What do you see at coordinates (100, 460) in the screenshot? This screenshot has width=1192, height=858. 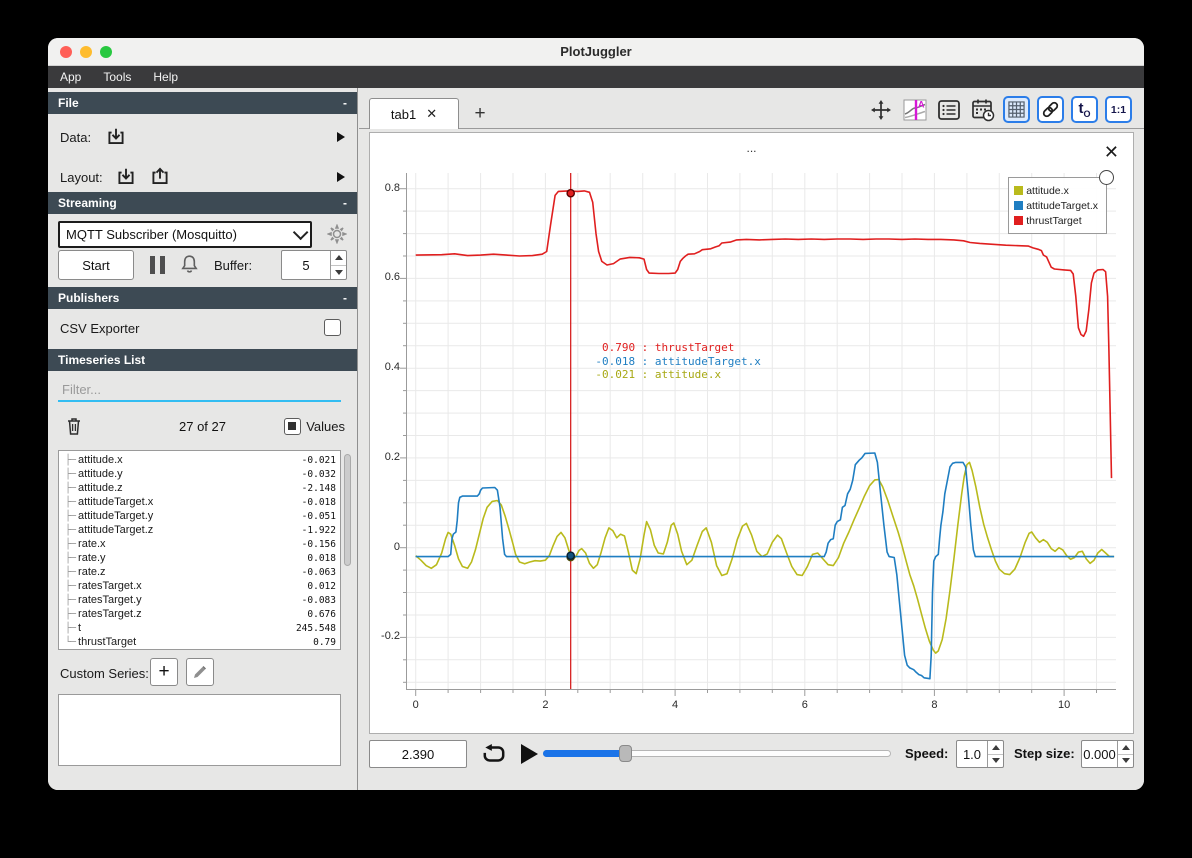 I see `series-name: attitude.x` at bounding box center [100, 460].